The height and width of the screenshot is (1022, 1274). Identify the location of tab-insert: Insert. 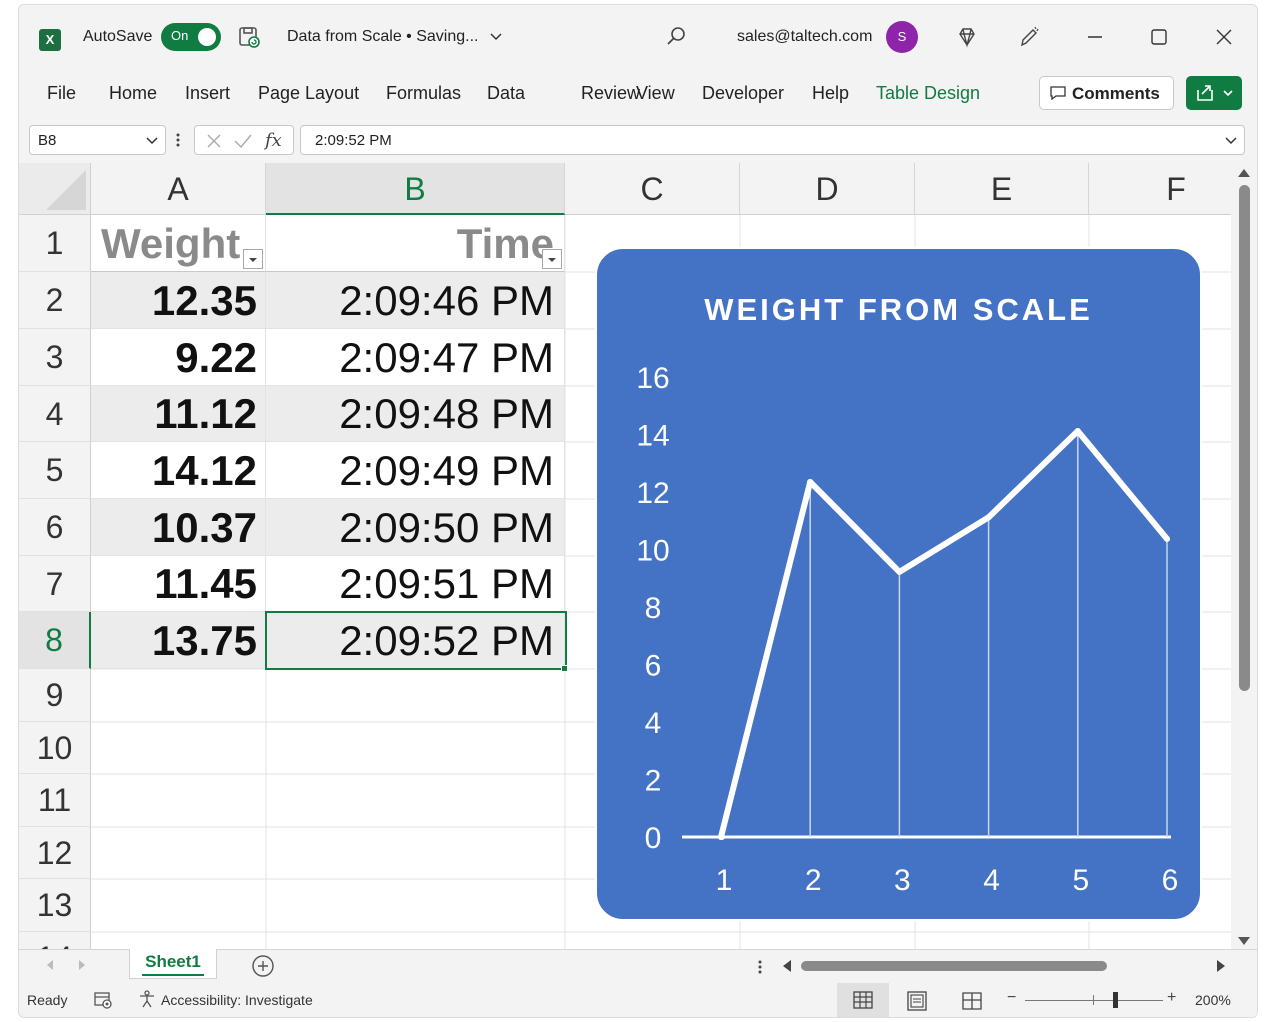
(207, 93).